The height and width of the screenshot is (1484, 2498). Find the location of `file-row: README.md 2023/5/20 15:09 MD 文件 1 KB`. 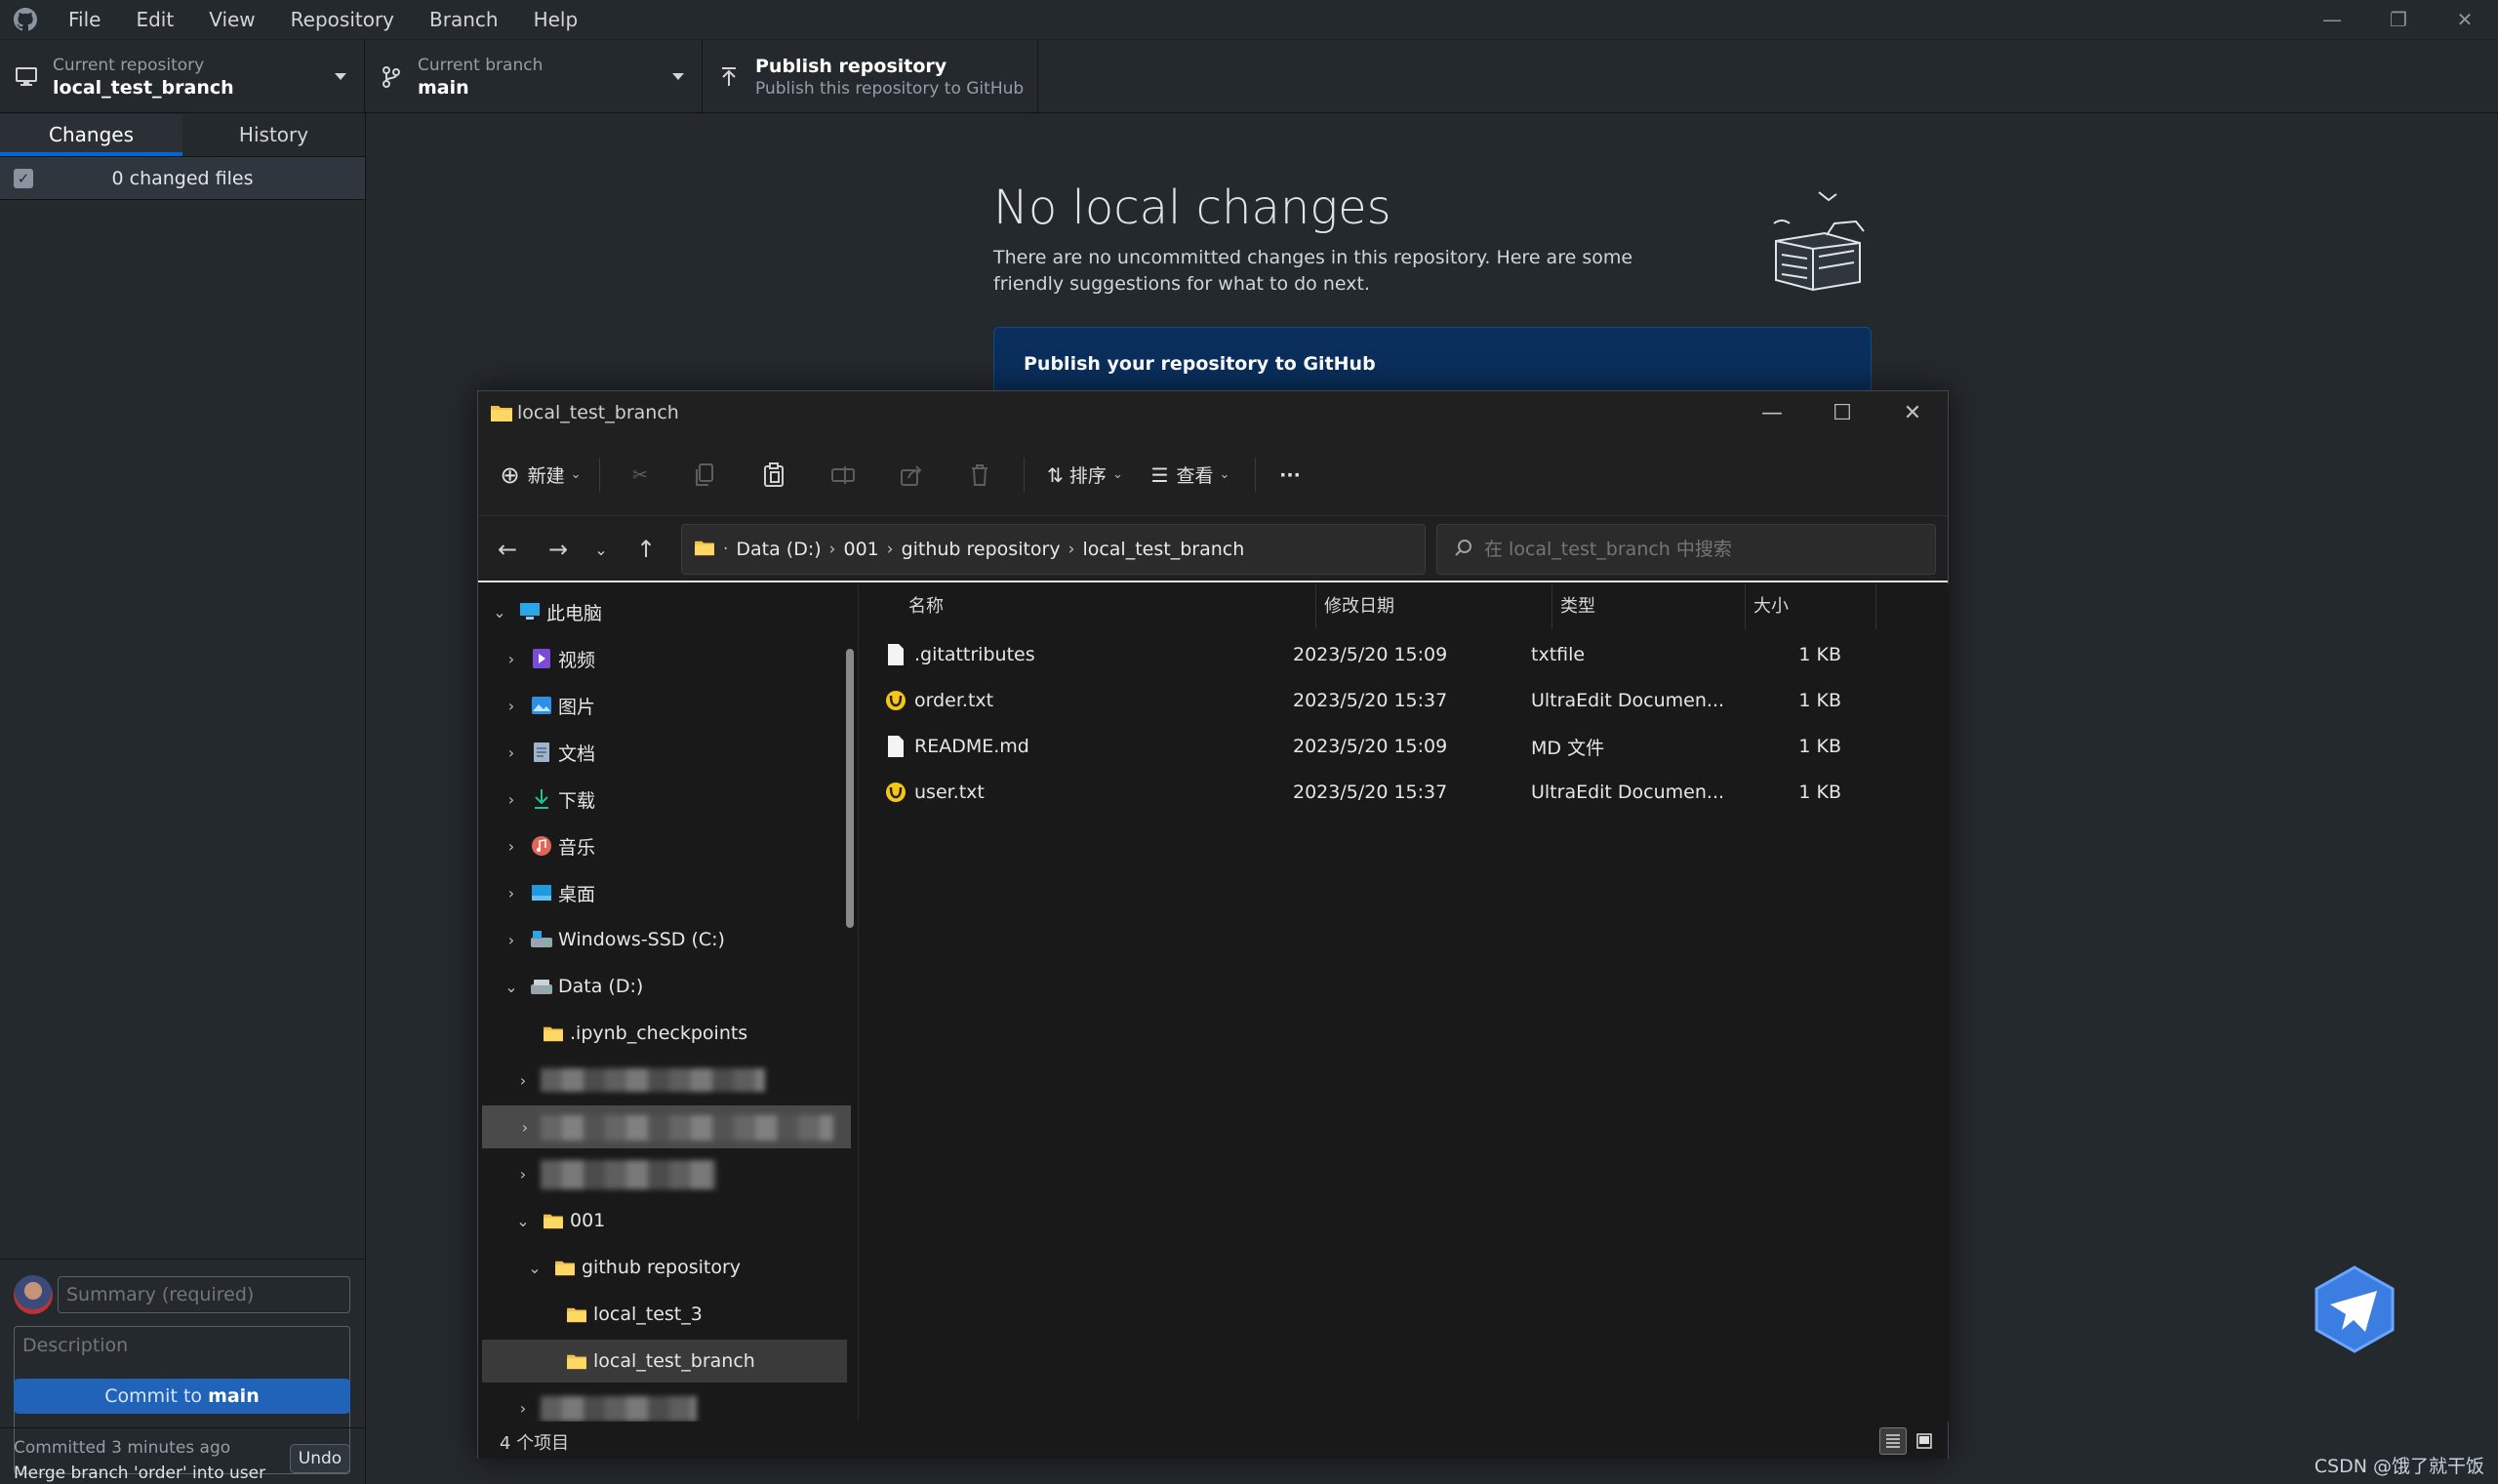

file-row: README.md 2023/5/20 15:09 MD 文件 1 KB is located at coordinates (1402, 746).